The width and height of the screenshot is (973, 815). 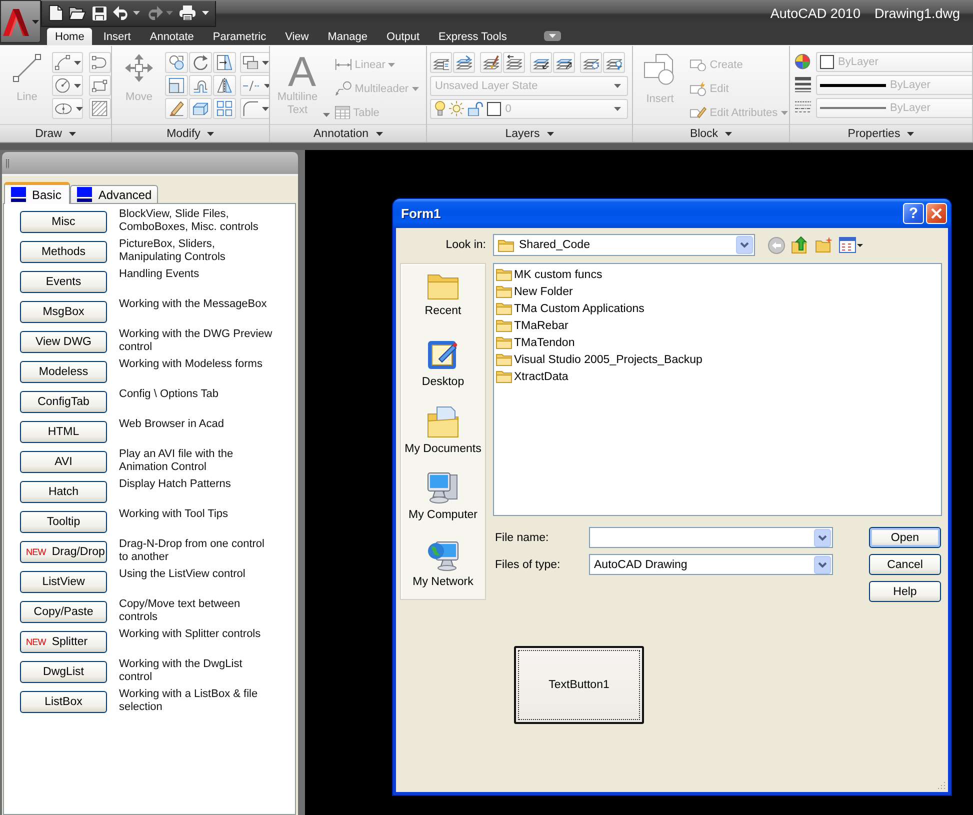 I want to click on ribbon-tab: Manage, so click(x=348, y=37).